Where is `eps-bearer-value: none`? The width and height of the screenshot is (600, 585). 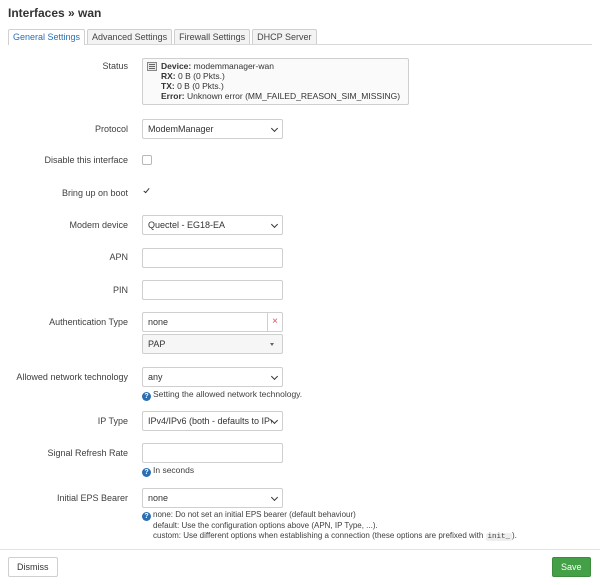 eps-bearer-value: none is located at coordinates (158, 498).